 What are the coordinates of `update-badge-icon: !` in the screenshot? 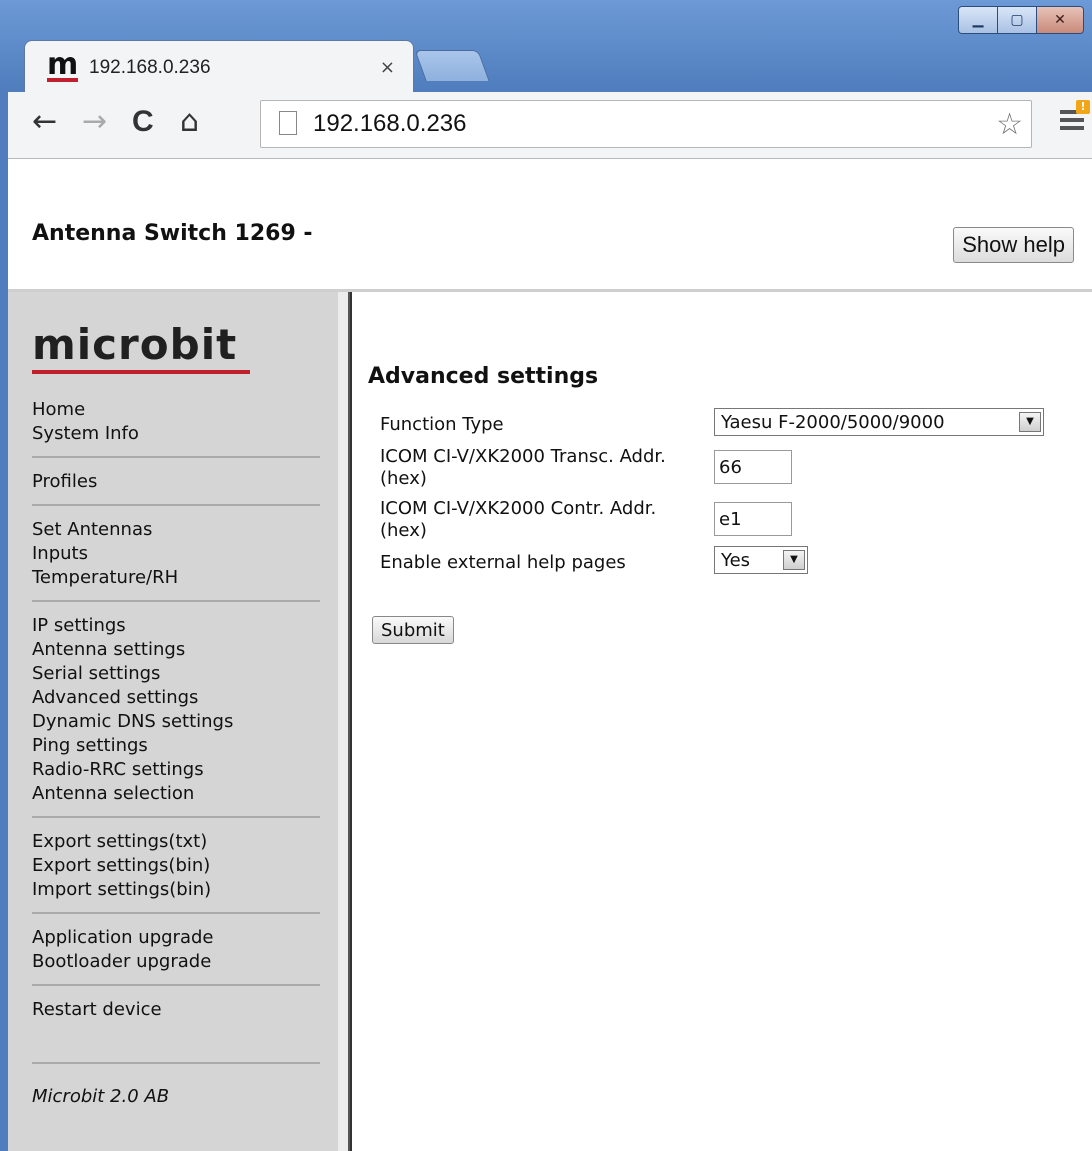 It's located at (1083, 107).